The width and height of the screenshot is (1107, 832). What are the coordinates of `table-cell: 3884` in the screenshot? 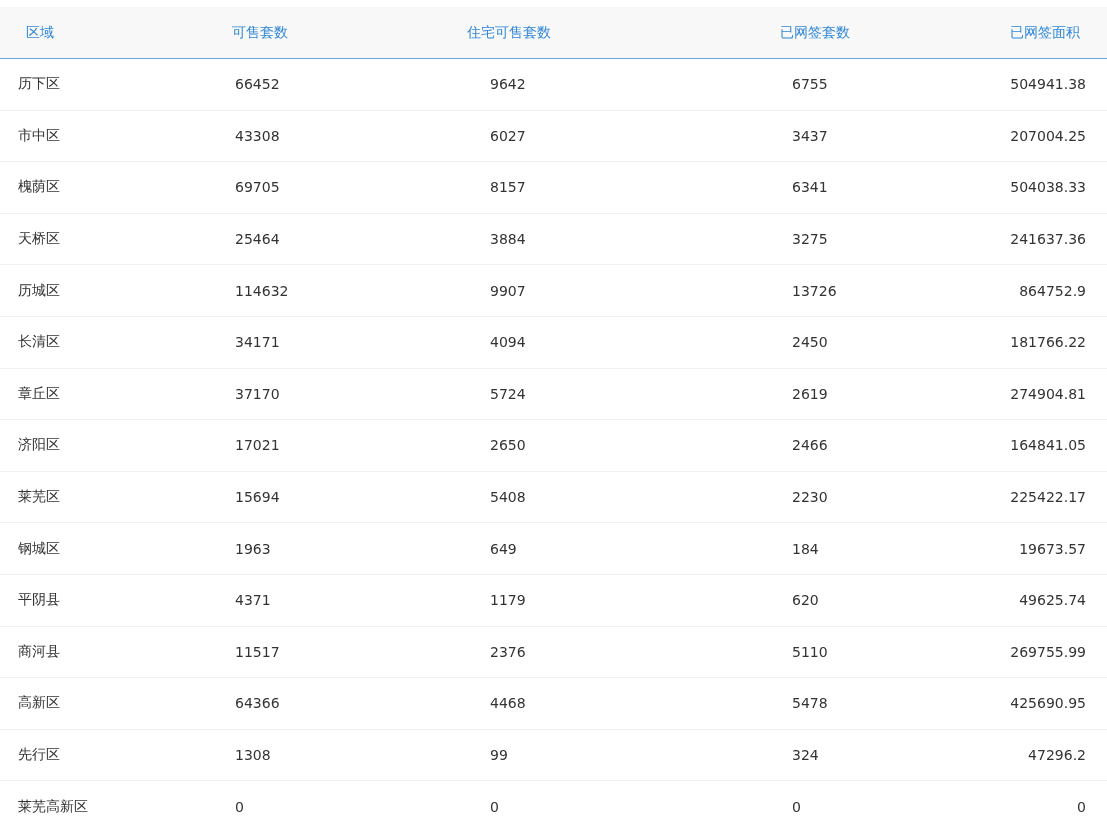 It's located at (508, 239).